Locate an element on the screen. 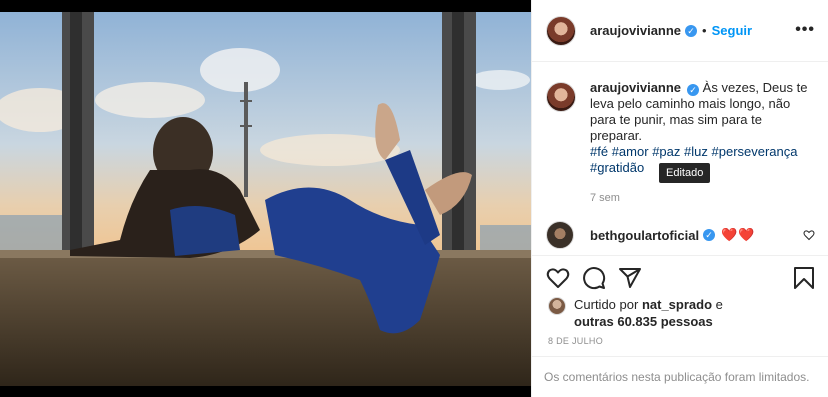  liker-username: nat_sprado is located at coordinates (677, 304).